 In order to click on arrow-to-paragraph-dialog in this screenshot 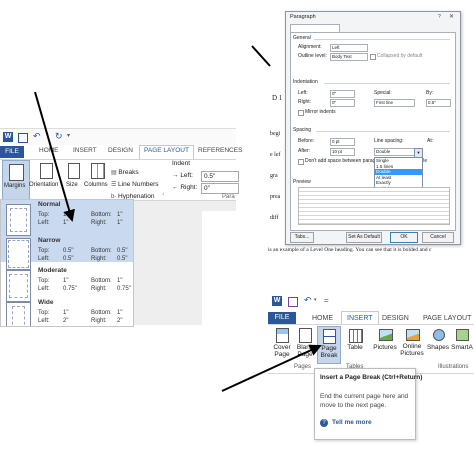, I will do `click(261, 56)`.